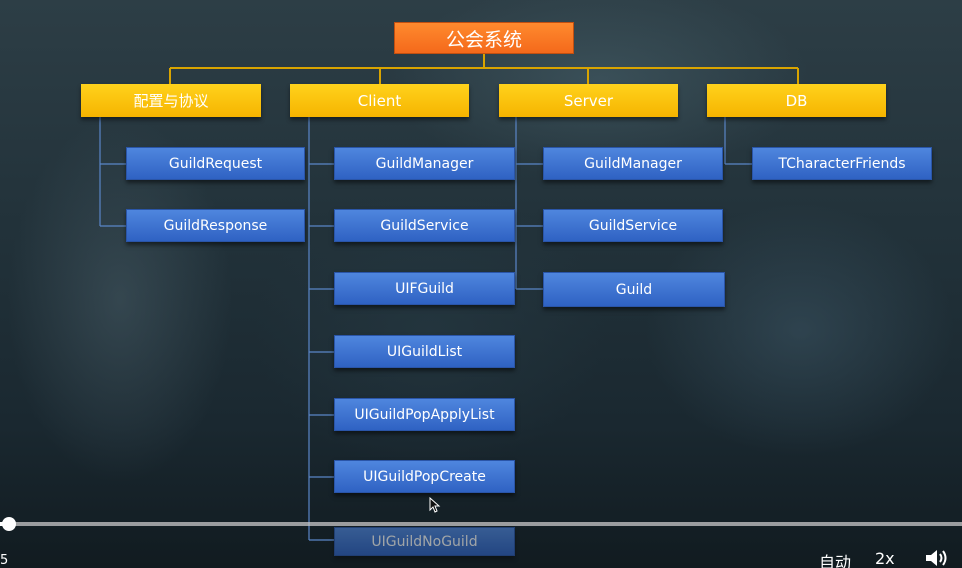 The height and width of the screenshot is (568, 962). I want to click on speaker-icon, so click(938, 558).